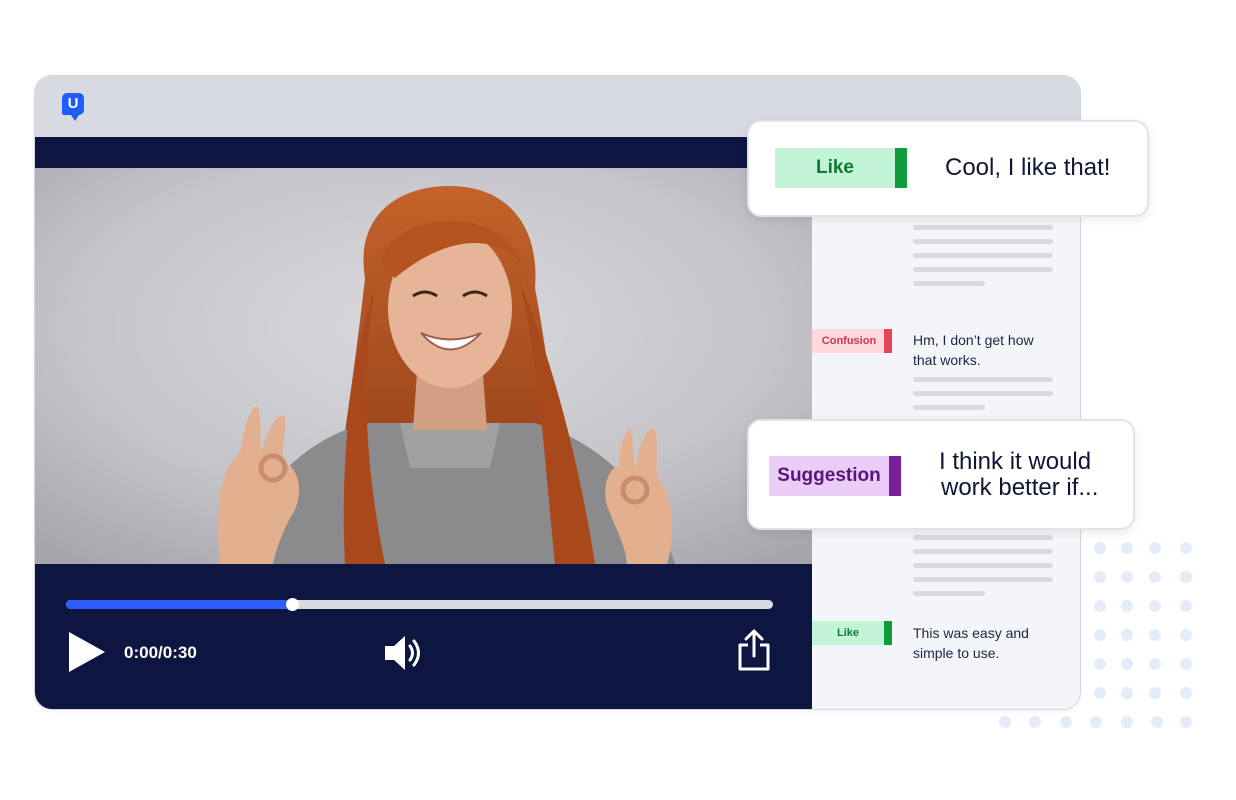 The width and height of the screenshot is (1236, 800). What do you see at coordinates (947, 360) in the screenshot?
I see `text-line: that works.` at bounding box center [947, 360].